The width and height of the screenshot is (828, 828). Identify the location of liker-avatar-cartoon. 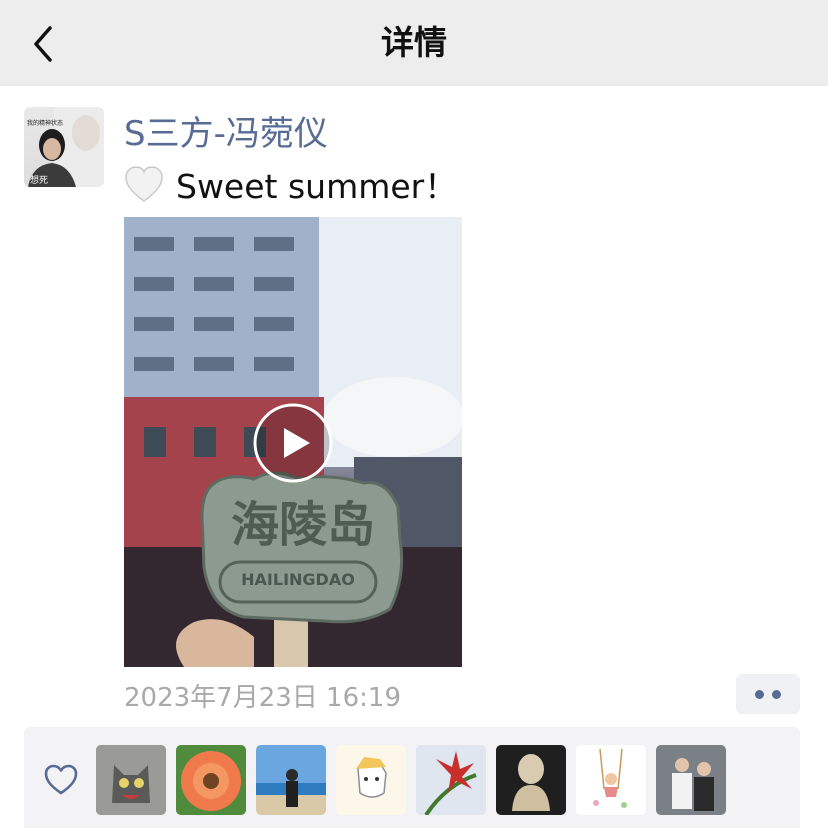
(371, 780).